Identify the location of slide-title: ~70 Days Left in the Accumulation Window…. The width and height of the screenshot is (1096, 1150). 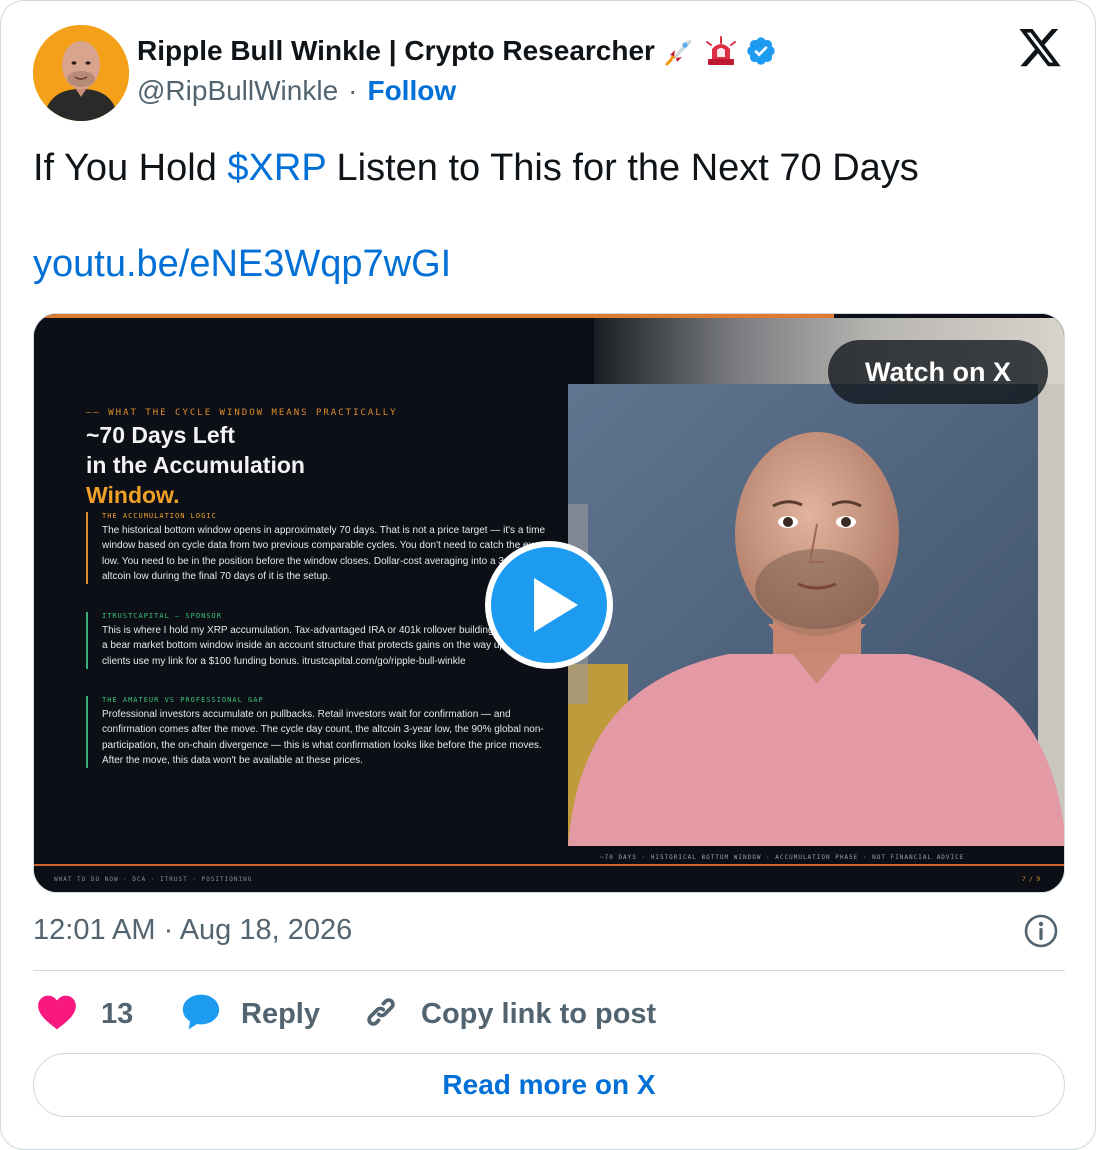
(195, 465).